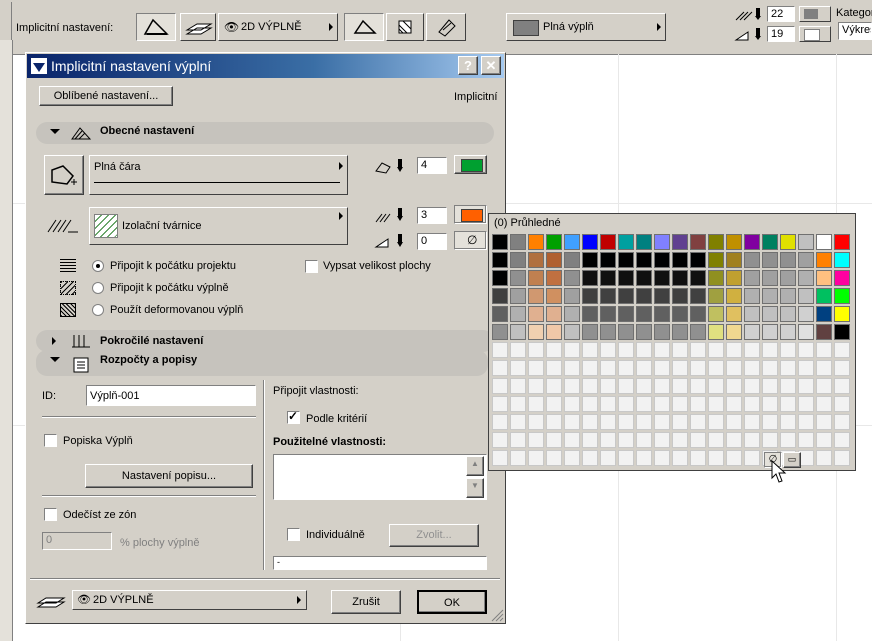  I want to click on cancel-button: Zrušit, so click(366, 602).